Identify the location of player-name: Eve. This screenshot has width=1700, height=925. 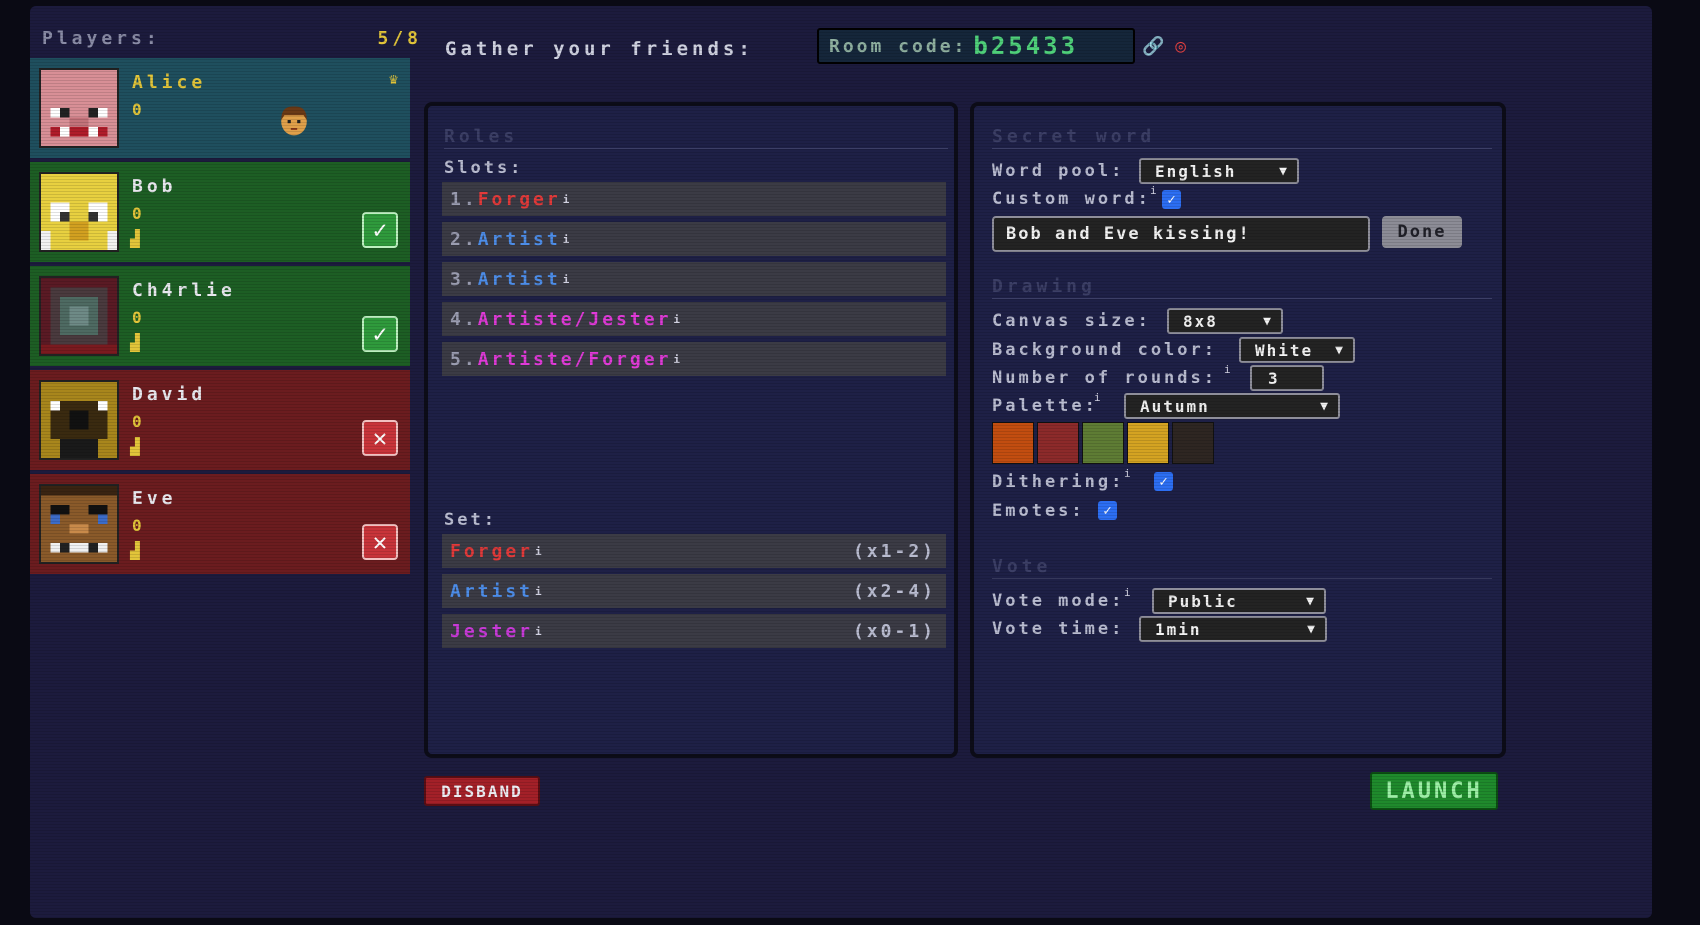
(154, 498).